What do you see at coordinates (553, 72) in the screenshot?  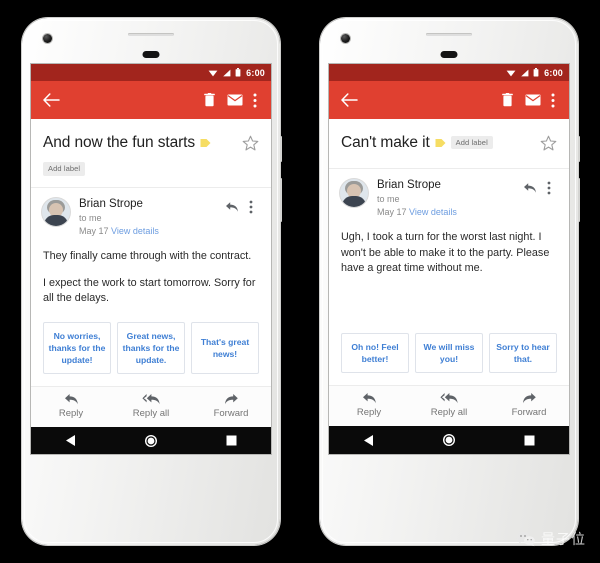 I see `status-time: 6:00` at bounding box center [553, 72].